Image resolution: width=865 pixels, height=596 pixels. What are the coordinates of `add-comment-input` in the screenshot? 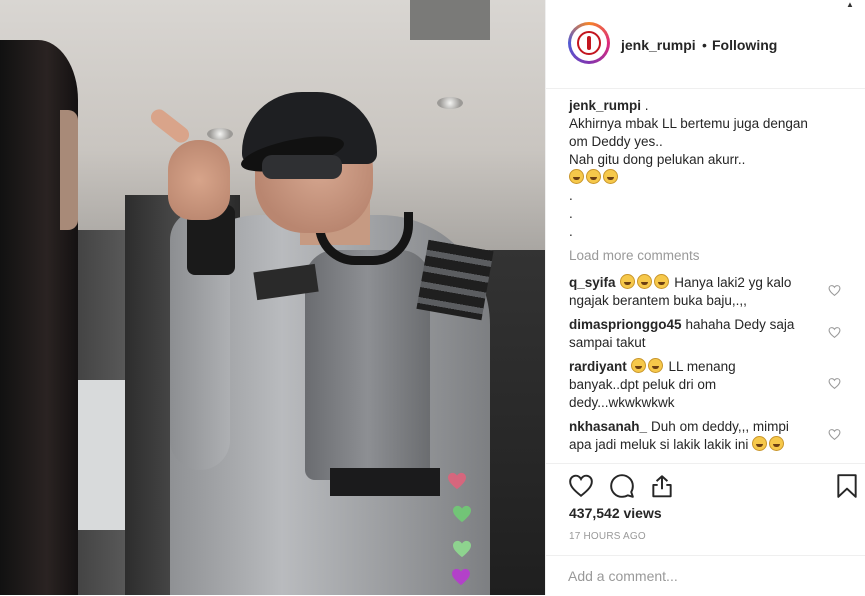 It's located at (703, 576).